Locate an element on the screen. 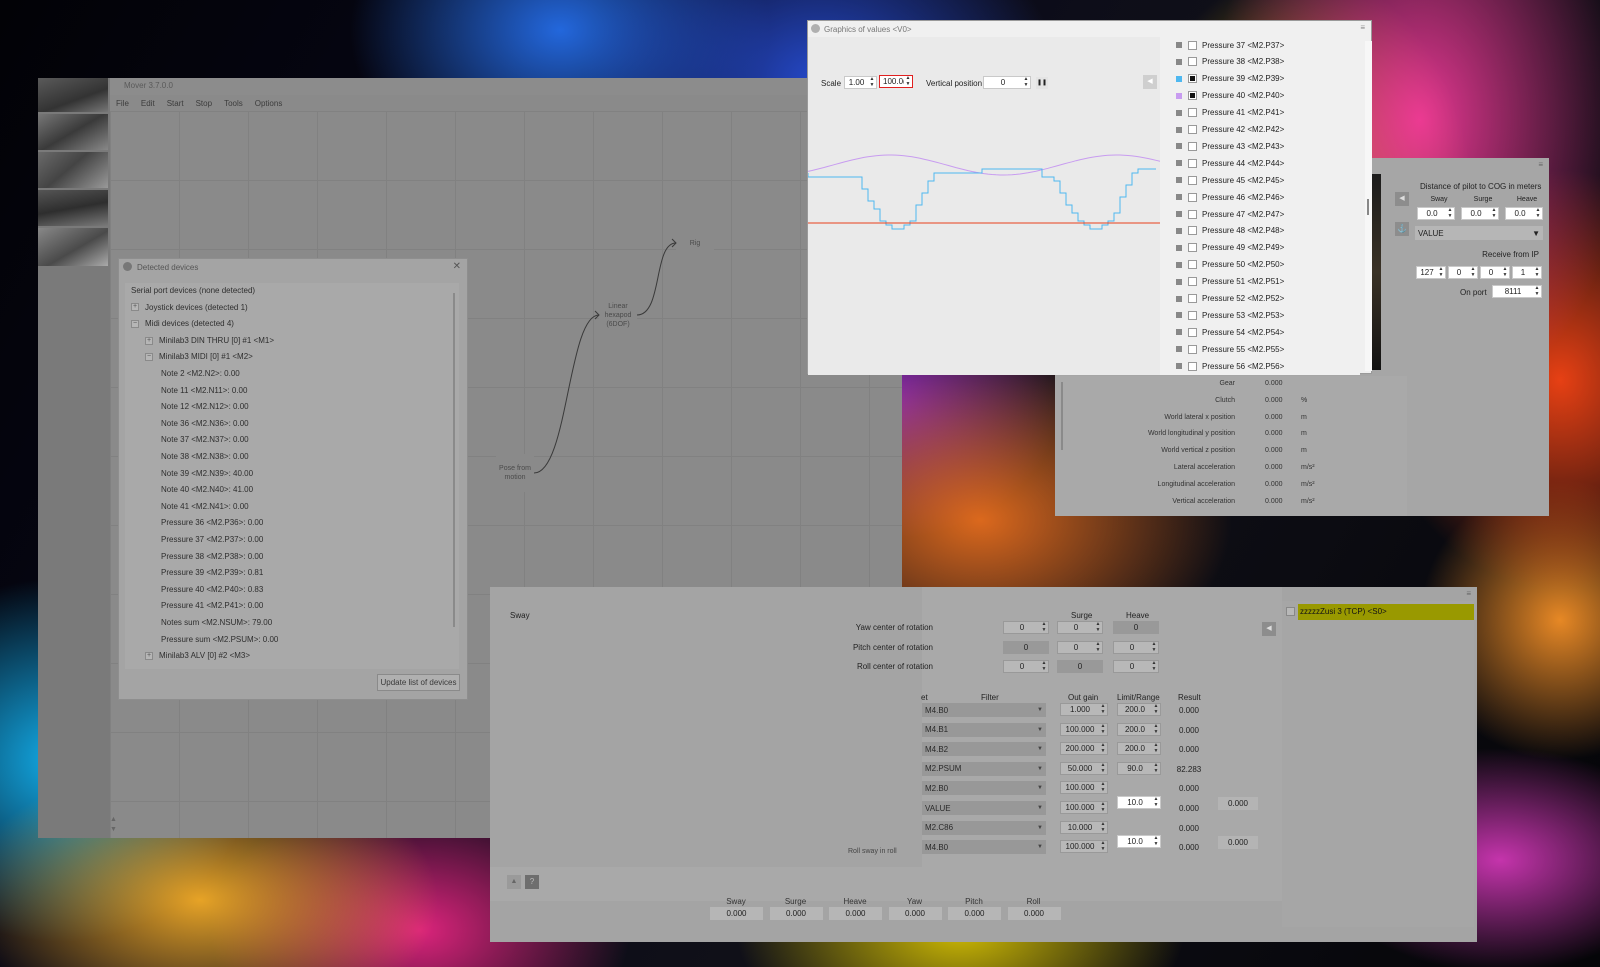  filter-source-combo: M2.B0 ▼ is located at coordinates (984, 788).